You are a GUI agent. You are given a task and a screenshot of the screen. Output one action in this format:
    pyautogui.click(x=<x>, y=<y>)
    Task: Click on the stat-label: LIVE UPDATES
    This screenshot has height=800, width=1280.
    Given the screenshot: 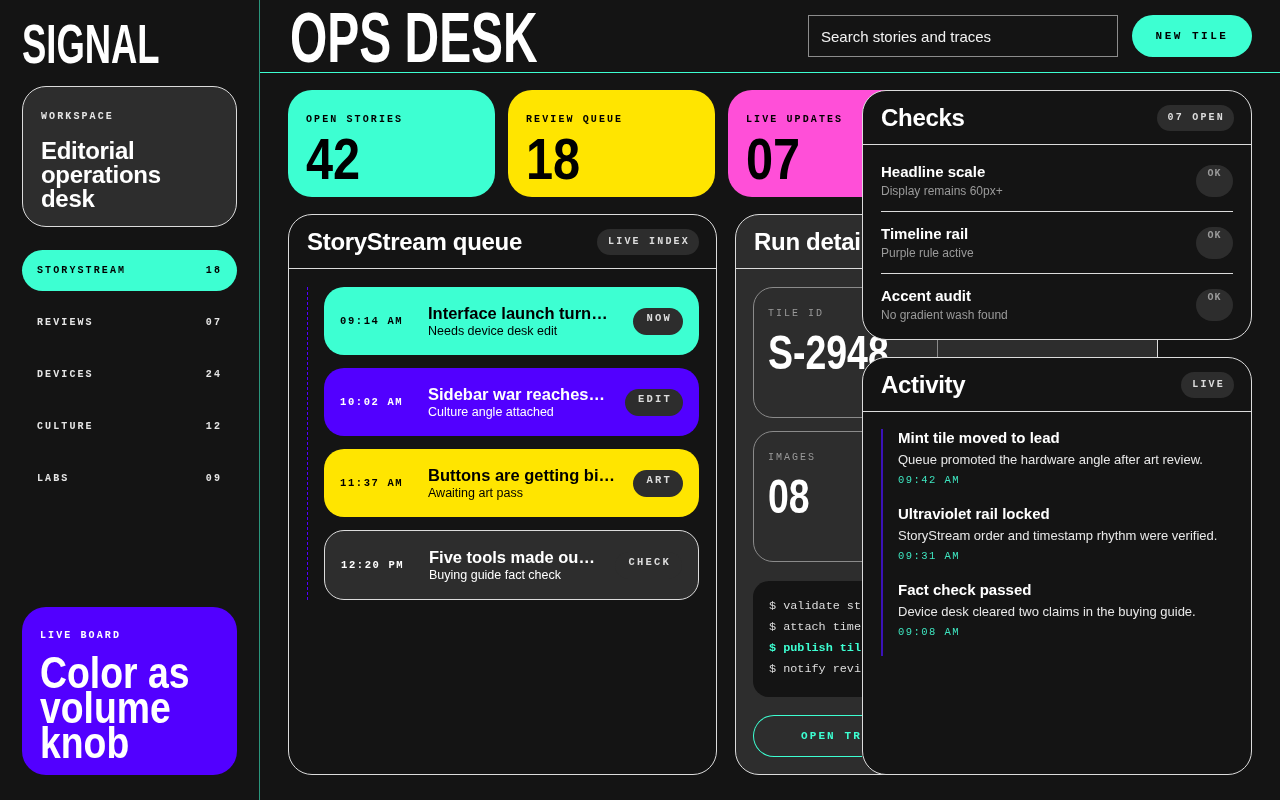 What is the action you would take?
    pyautogui.click(x=795, y=120)
    